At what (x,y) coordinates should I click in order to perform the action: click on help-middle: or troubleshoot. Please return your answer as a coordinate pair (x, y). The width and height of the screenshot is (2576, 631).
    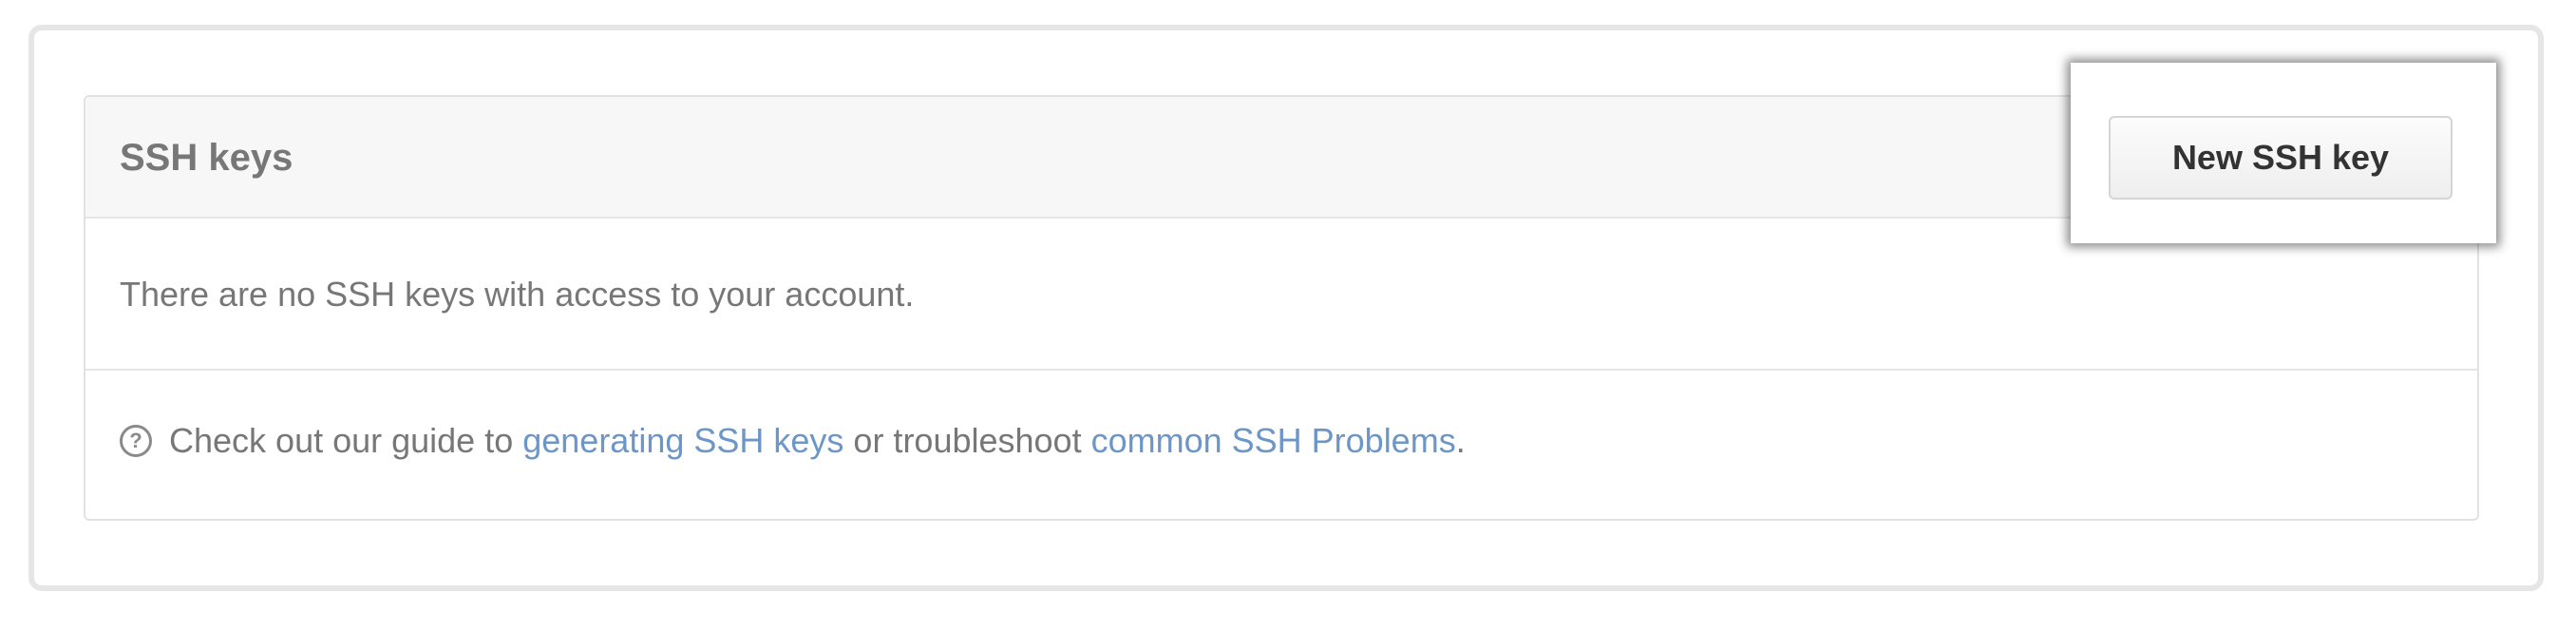
    Looking at the image, I should click on (967, 441).